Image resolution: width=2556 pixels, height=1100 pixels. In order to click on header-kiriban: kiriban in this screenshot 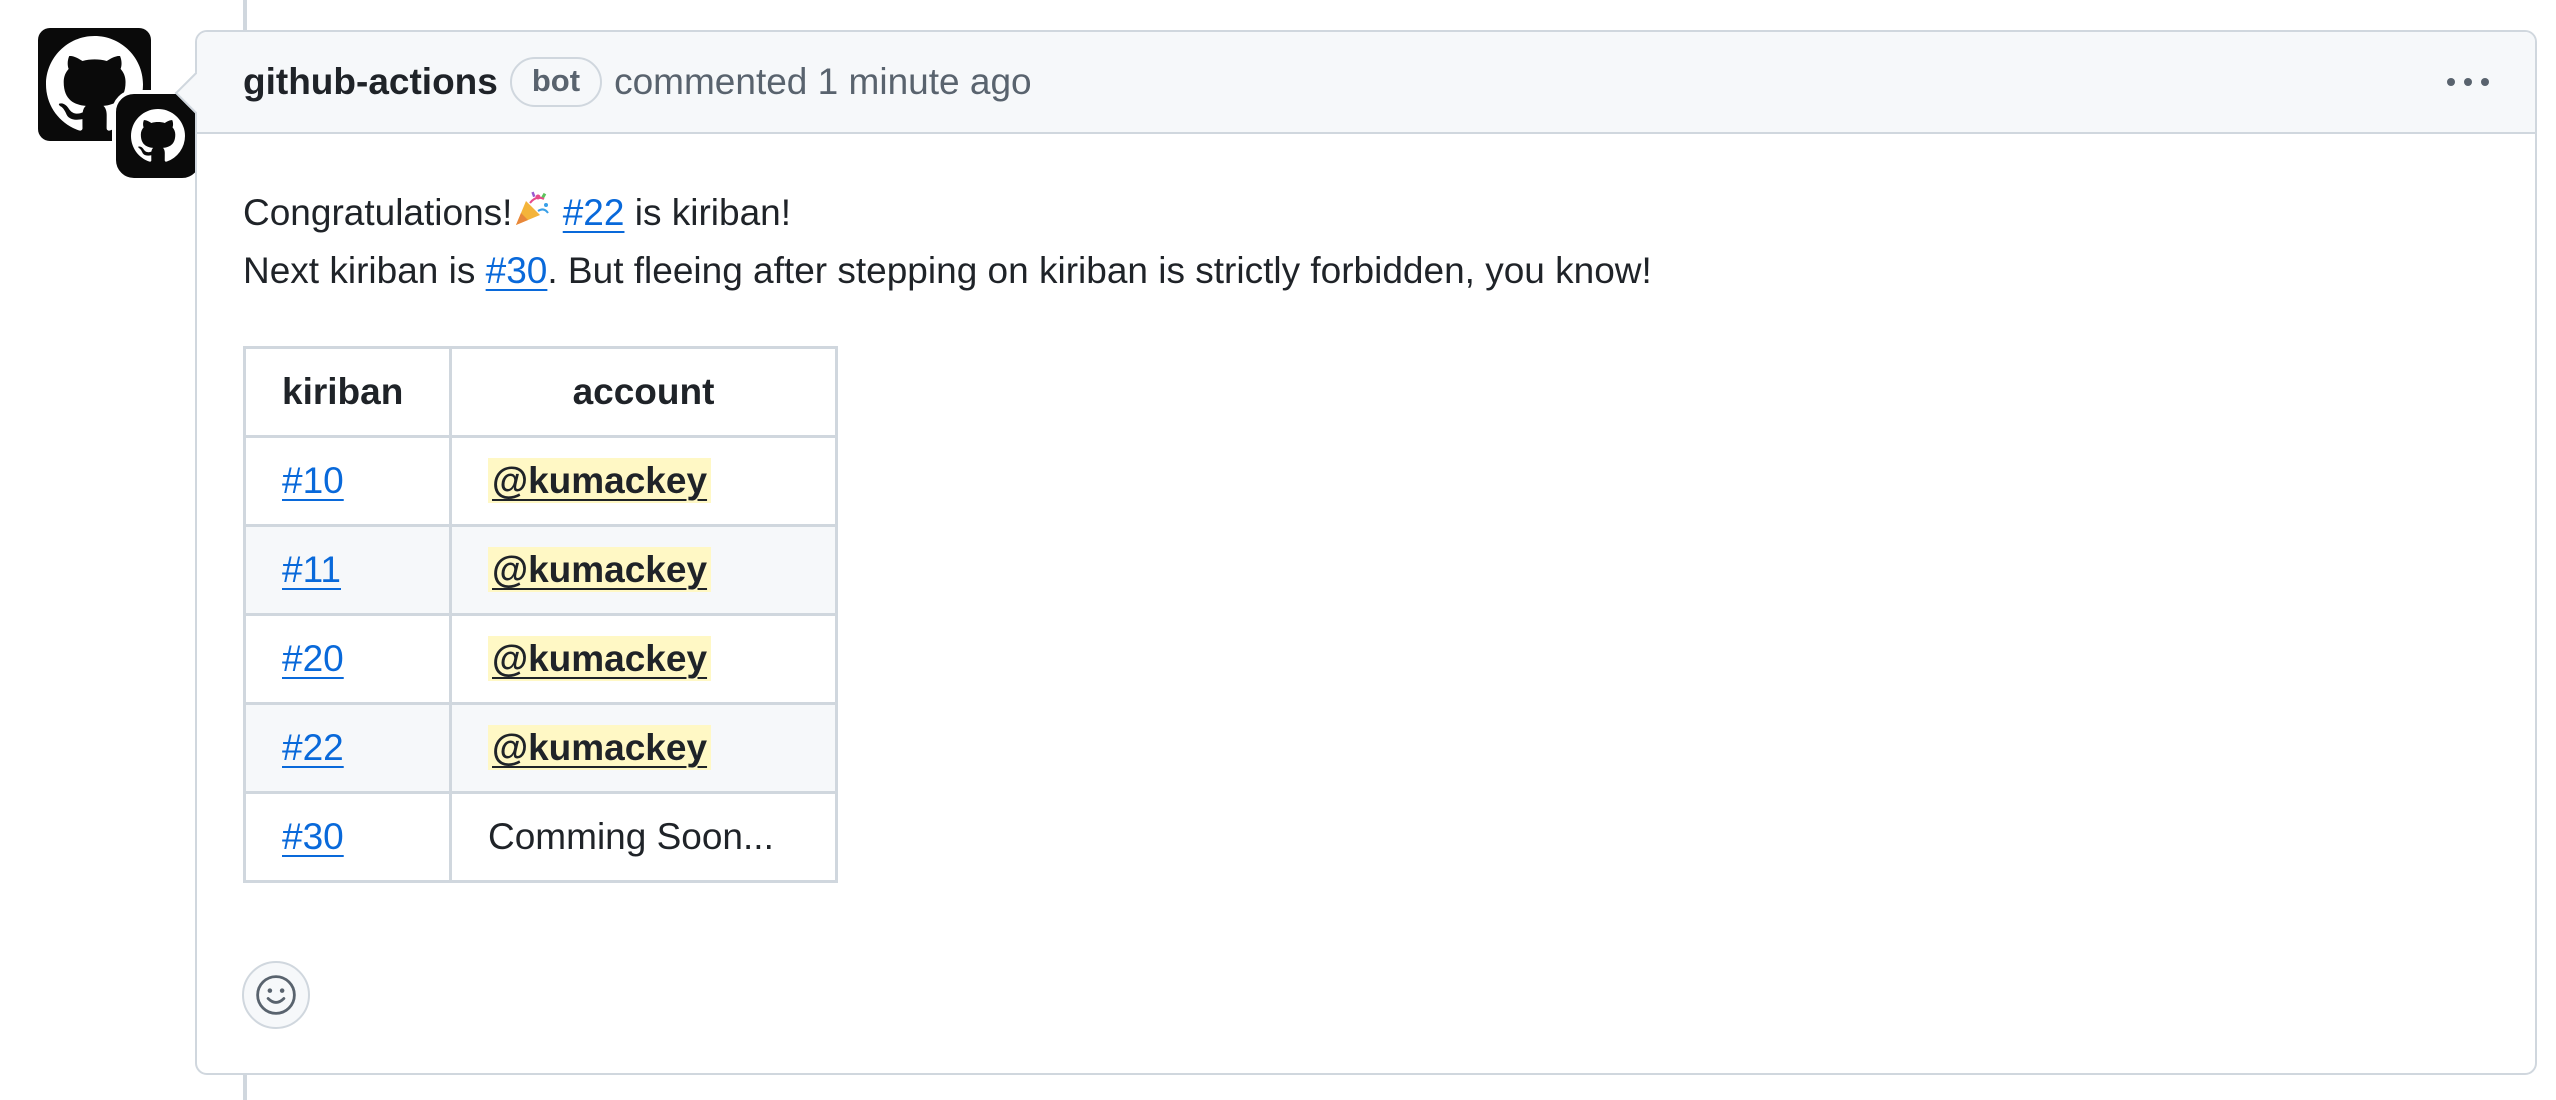, I will do `click(347, 392)`.